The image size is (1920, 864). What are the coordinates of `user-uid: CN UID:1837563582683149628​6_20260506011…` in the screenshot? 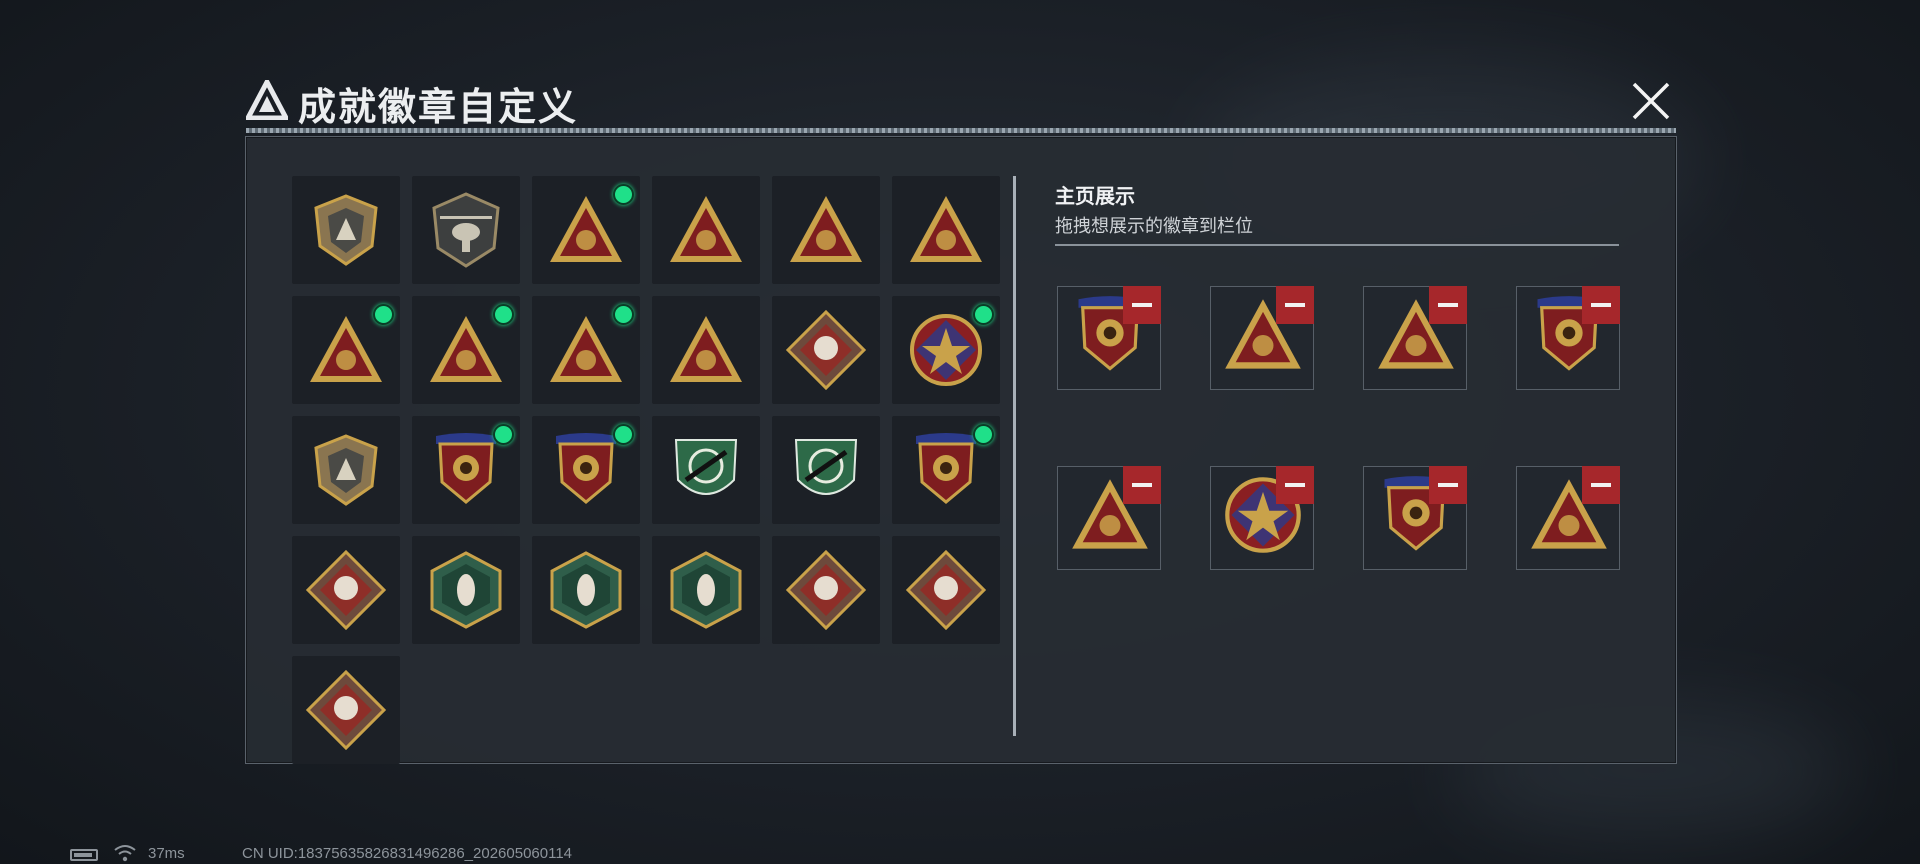 It's located at (407, 853).